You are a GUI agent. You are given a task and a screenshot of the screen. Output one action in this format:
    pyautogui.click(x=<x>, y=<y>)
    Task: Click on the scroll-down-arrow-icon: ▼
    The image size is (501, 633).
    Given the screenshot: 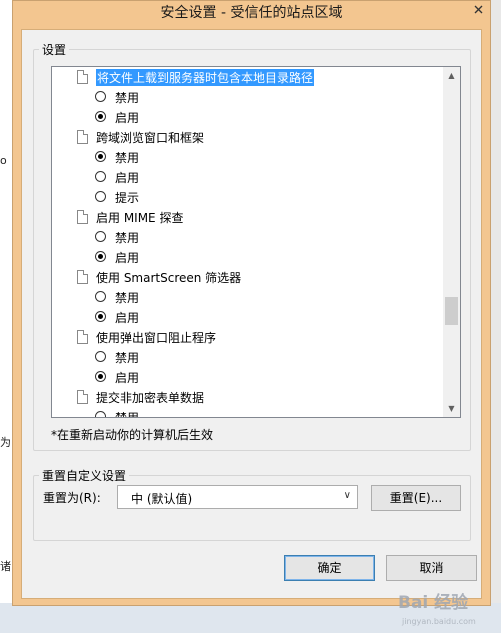 What is the action you would take?
    pyautogui.click(x=451, y=408)
    